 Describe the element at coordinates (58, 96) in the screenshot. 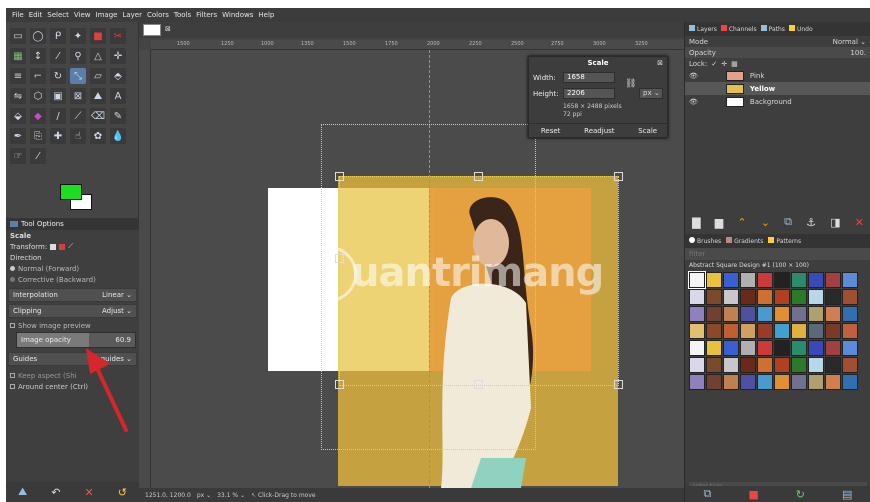

I see `warp-icon: ▣` at that location.